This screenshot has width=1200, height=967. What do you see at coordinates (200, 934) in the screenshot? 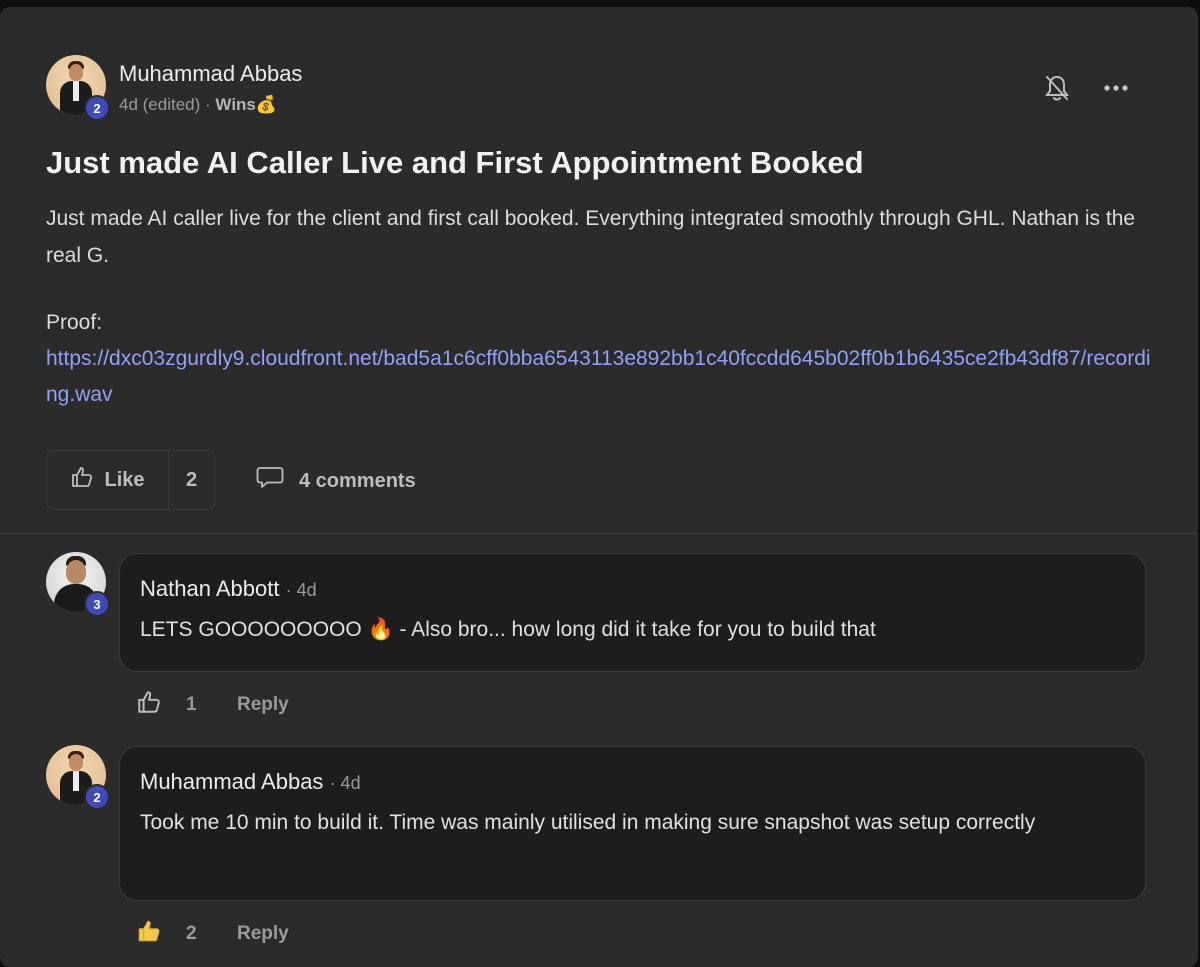
I see `comment-like-count: 2` at bounding box center [200, 934].